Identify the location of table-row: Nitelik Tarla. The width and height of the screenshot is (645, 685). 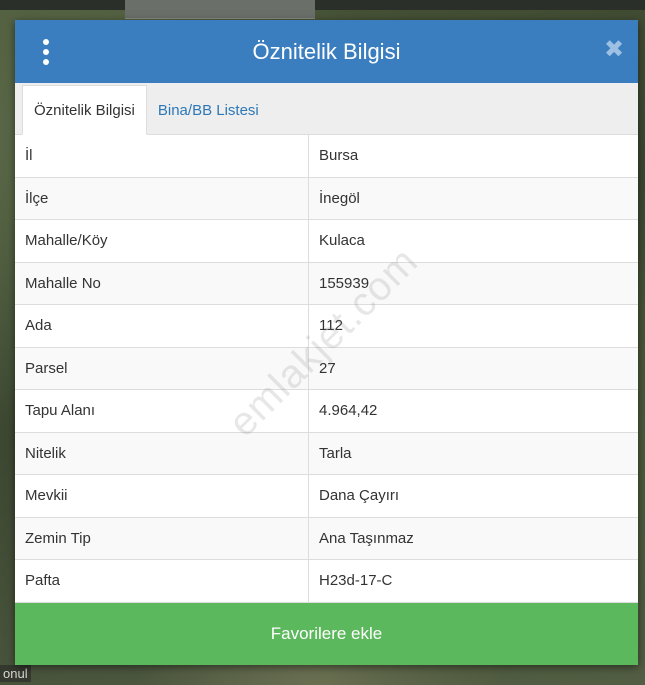
(326, 453).